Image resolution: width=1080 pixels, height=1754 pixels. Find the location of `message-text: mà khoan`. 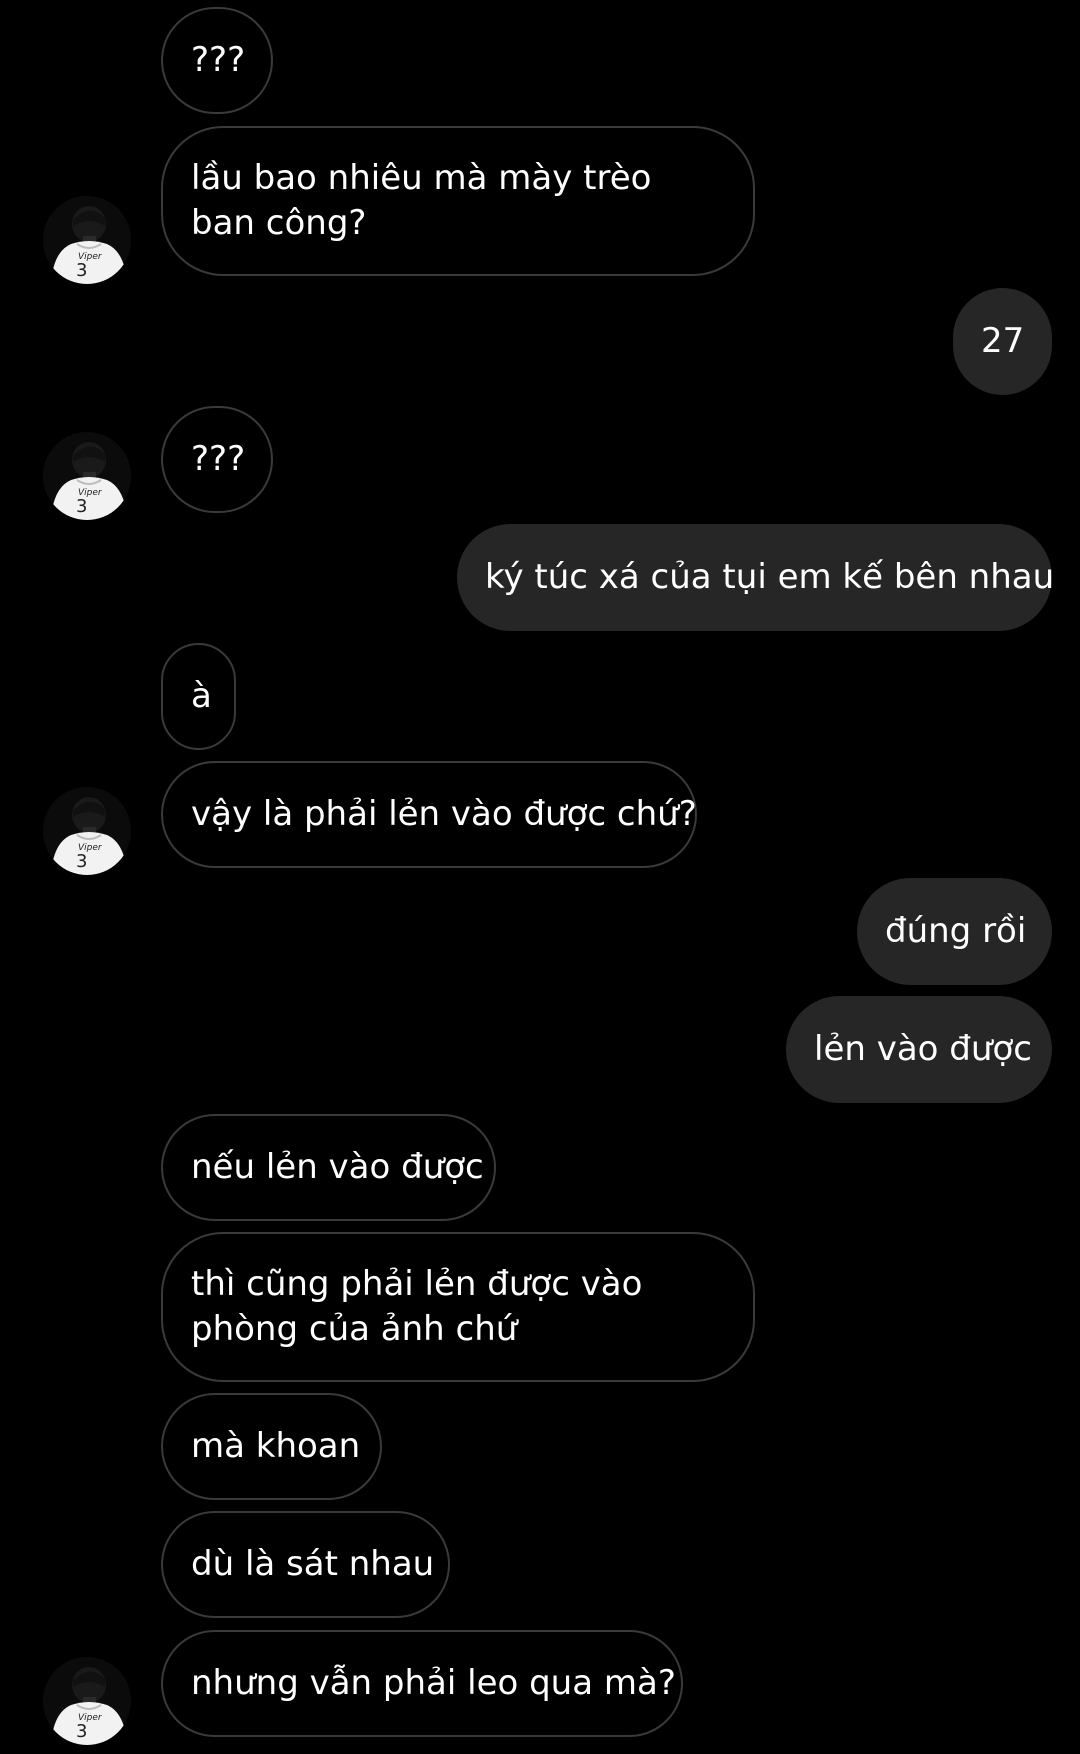

message-text: mà khoan is located at coordinates (276, 1446).